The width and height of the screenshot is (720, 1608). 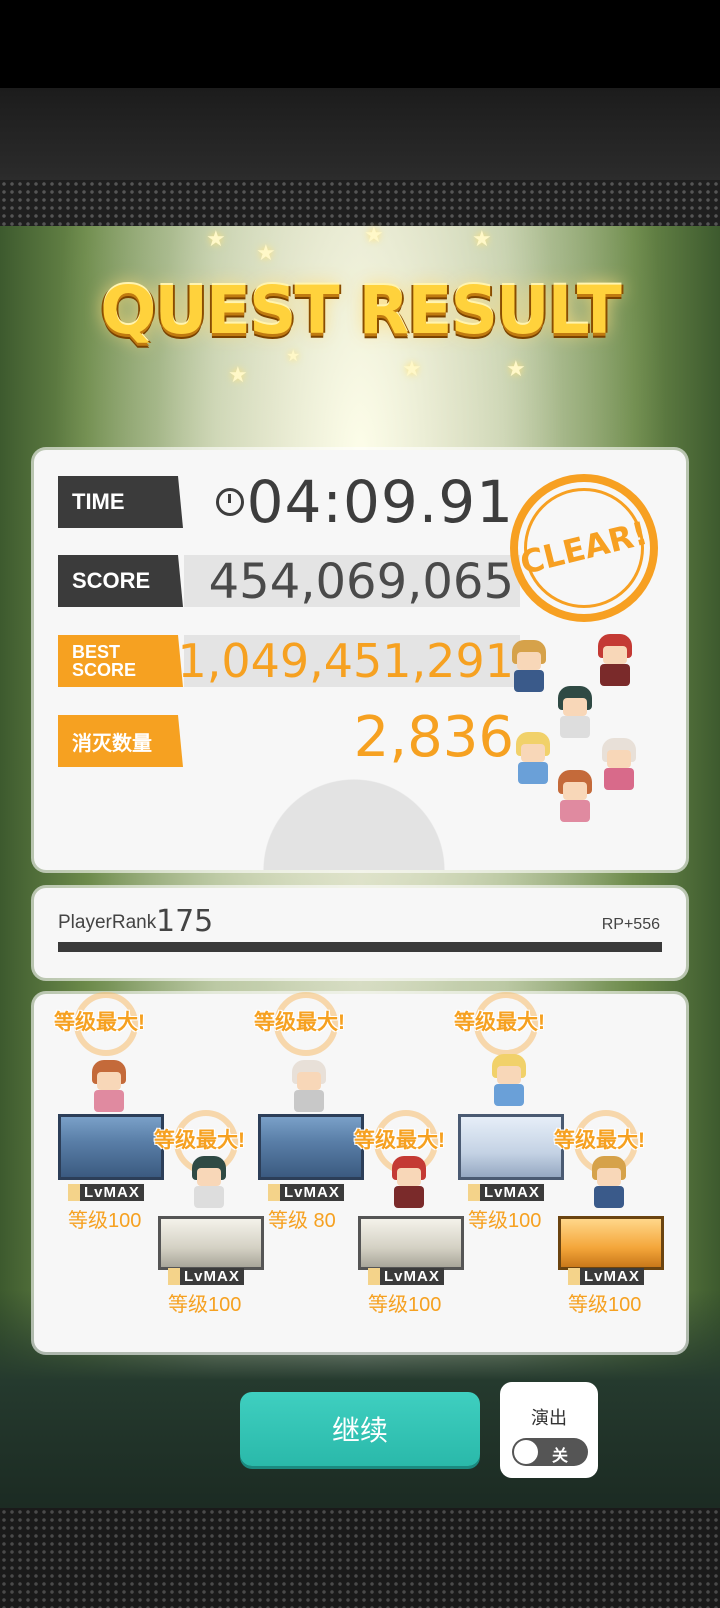 I want to click on score-value: 454,069,065, so click(x=361, y=582).